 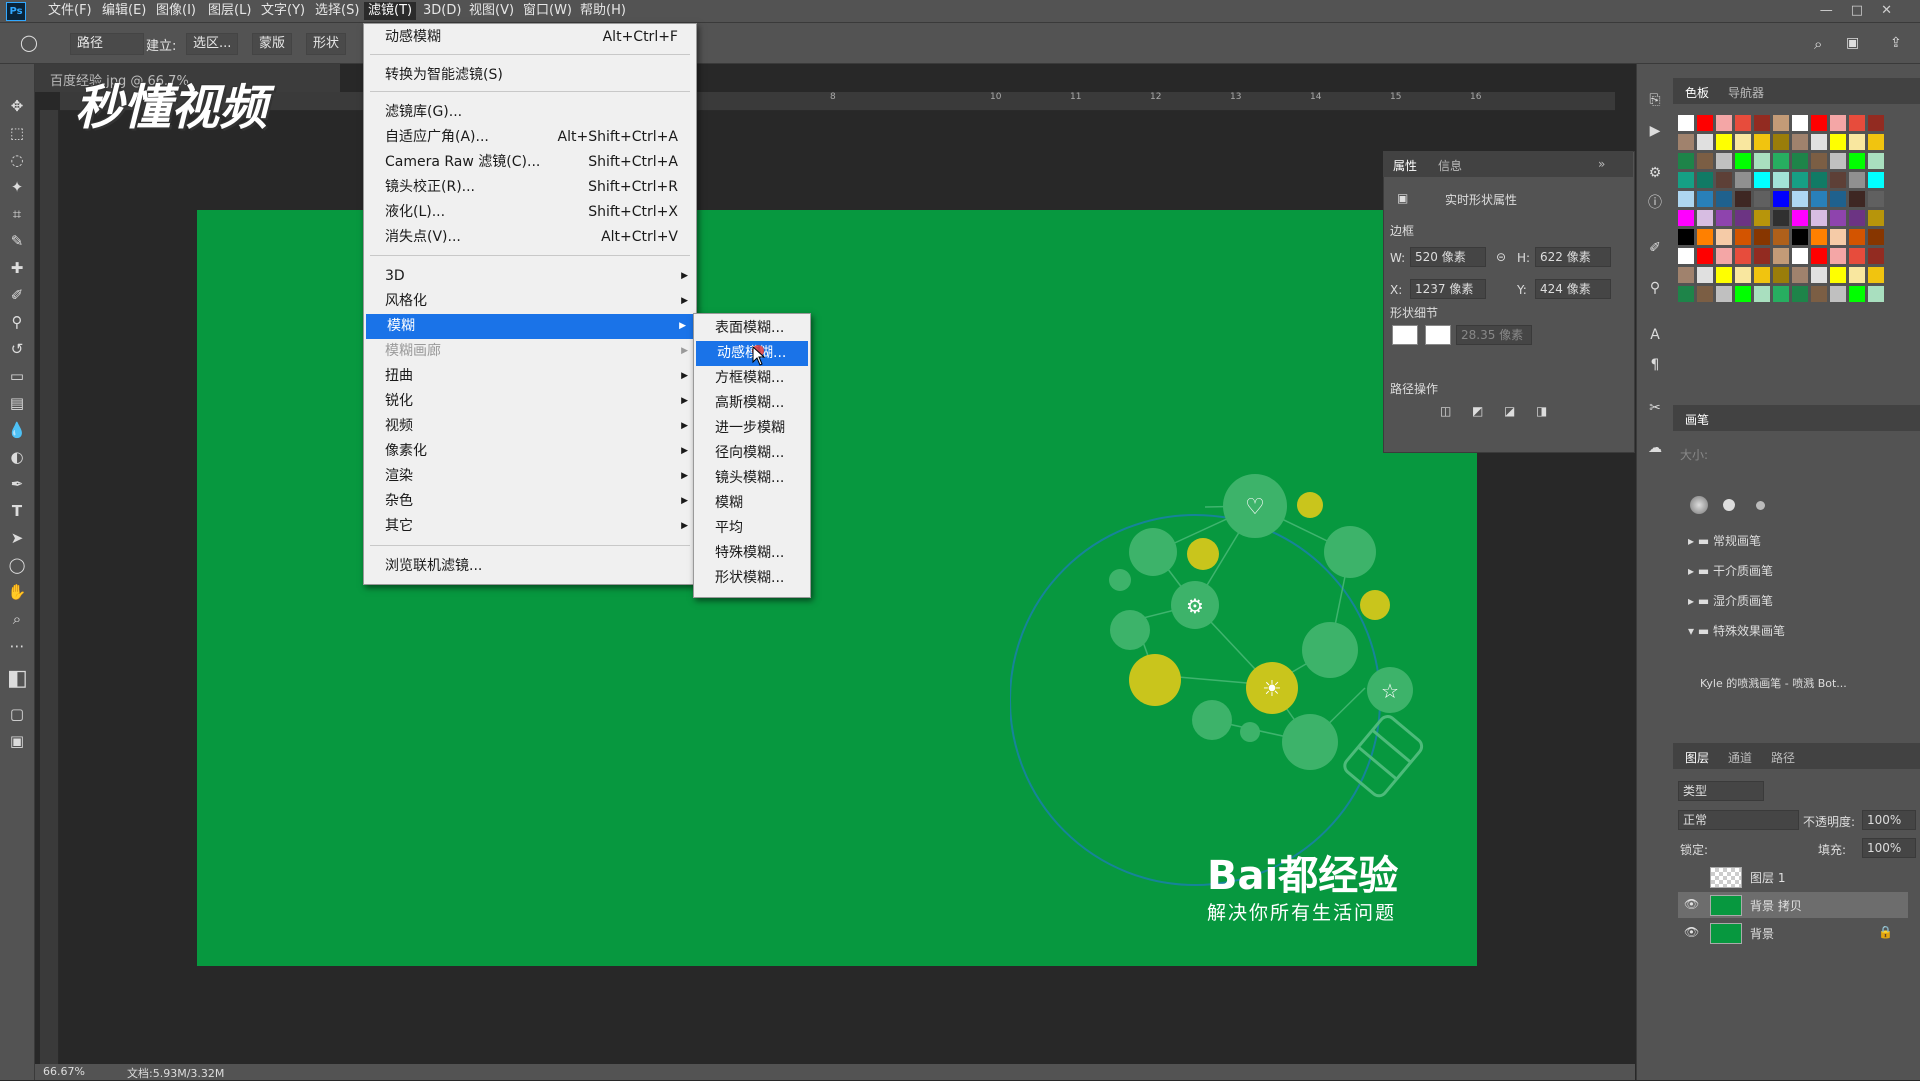 I want to click on fill-swatch, so click(x=1405, y=335).